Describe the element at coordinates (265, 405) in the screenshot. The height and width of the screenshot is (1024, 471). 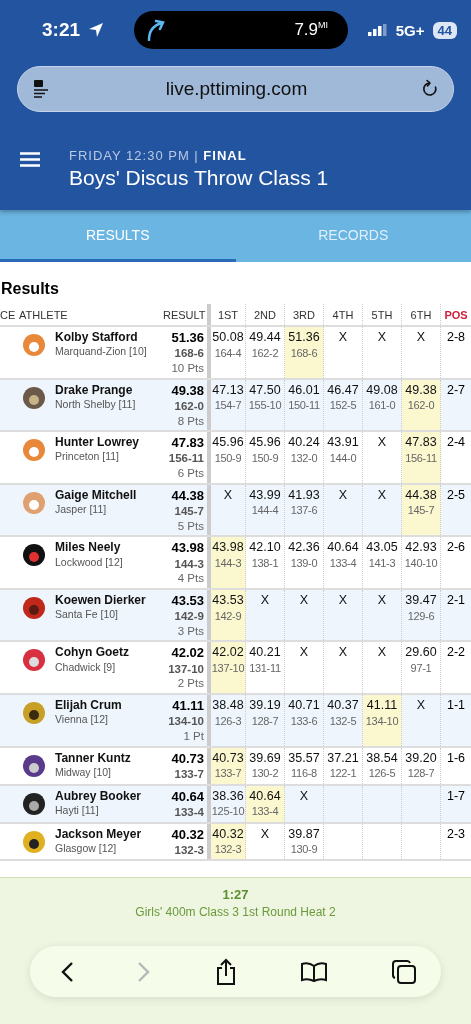
I see `attempt-feet: 155-10` at that location.